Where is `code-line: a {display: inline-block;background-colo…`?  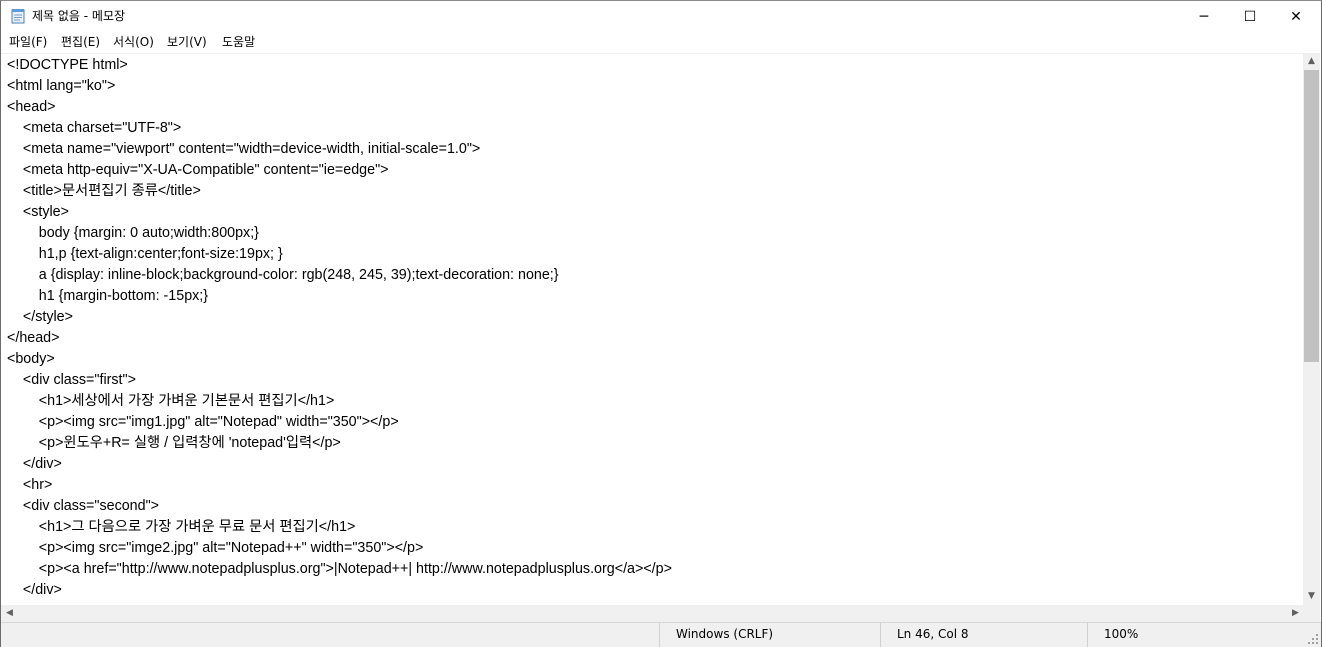
code-line: a {display: inline-block;background-colo… is located at coordinates (283, 275).